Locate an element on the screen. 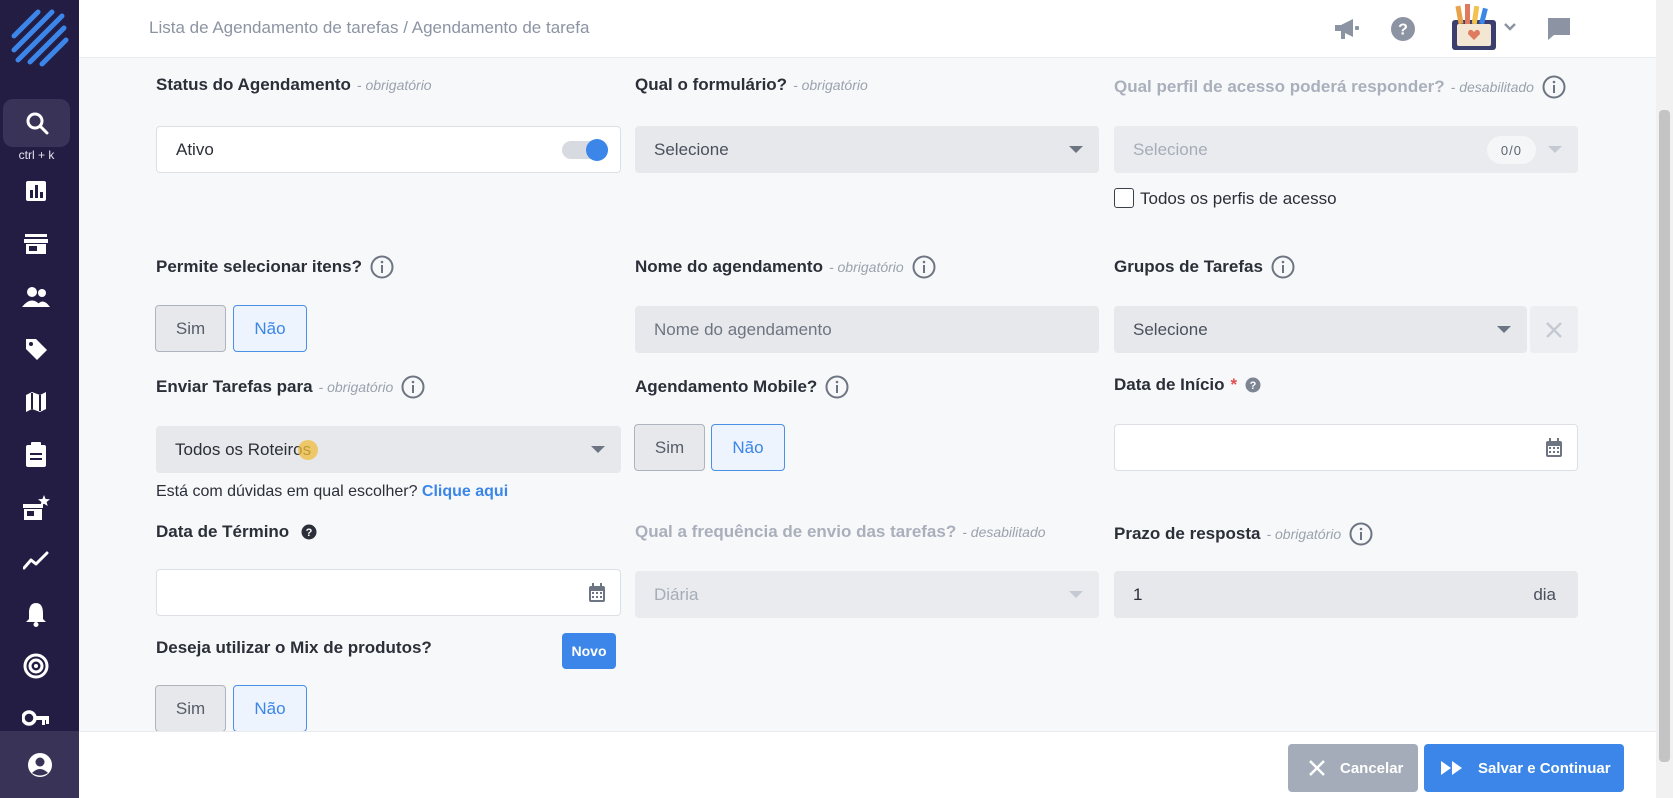  sidebar-item-goals is located at coordinates (36, 666).